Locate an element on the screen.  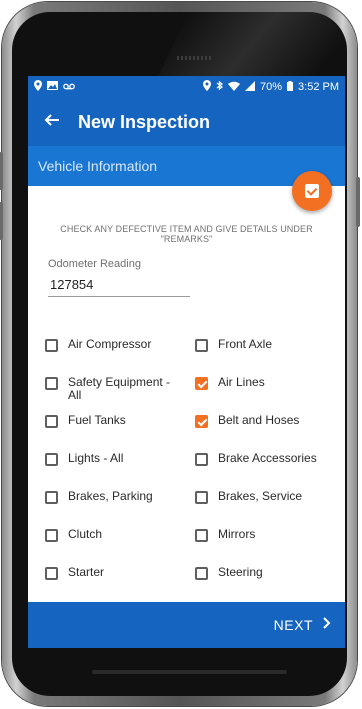
checklist-row: Brakes, Parking Brakes, Service is located at coordinates (192, 509).